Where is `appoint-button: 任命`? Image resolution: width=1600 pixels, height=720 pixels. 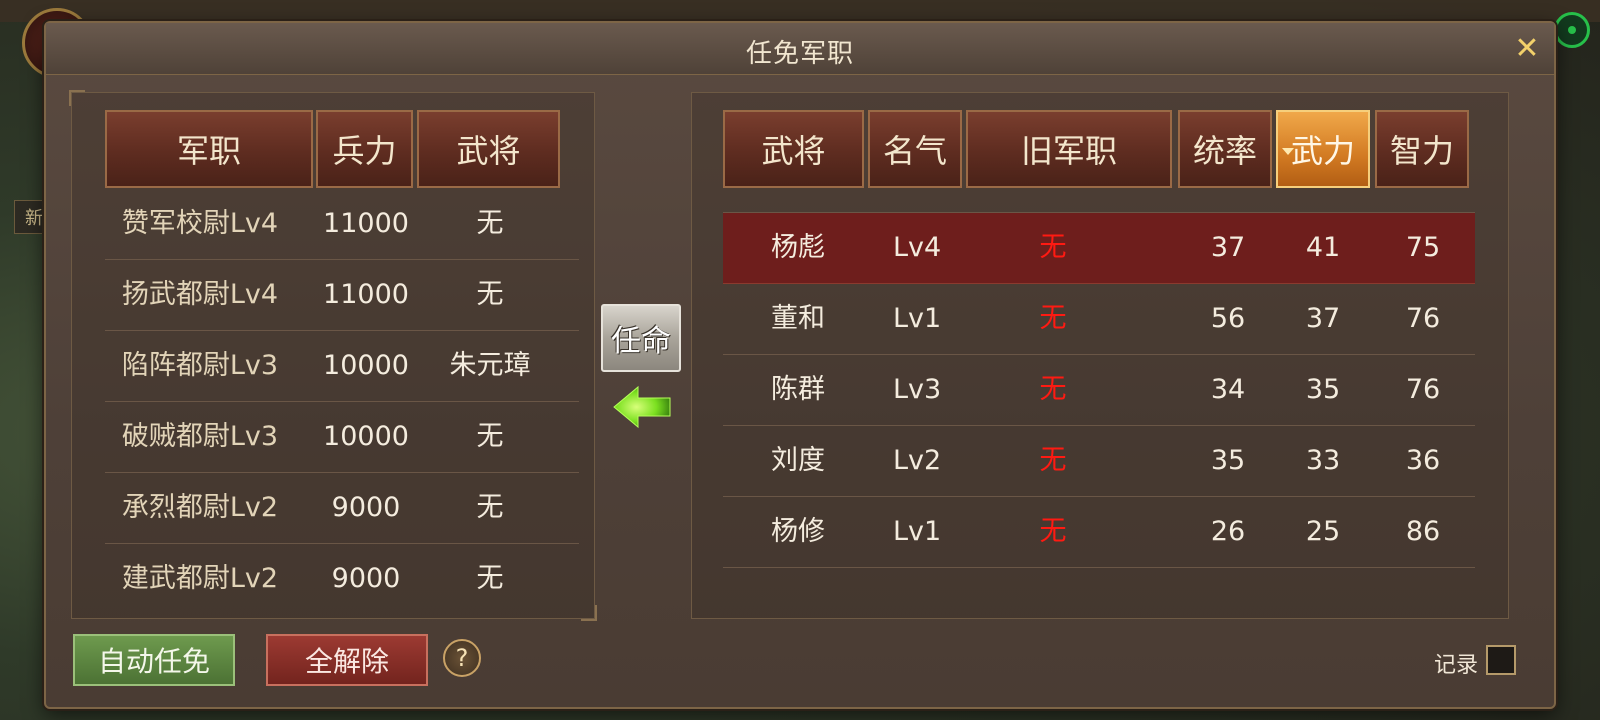 appoint-button: 任命 is located at coordinates (641, 338).